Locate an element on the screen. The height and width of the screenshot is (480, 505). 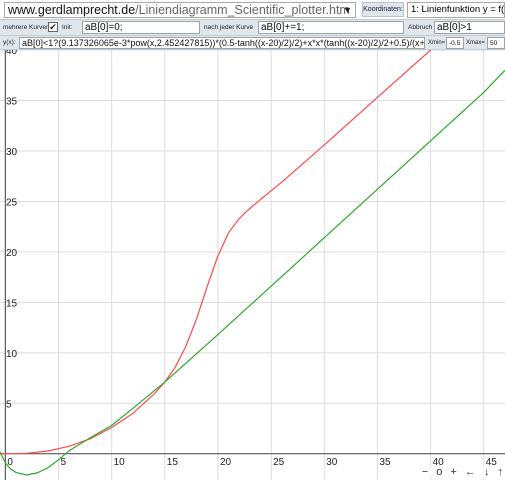
pan-left-control: ← is located at coordinates (470, 472).